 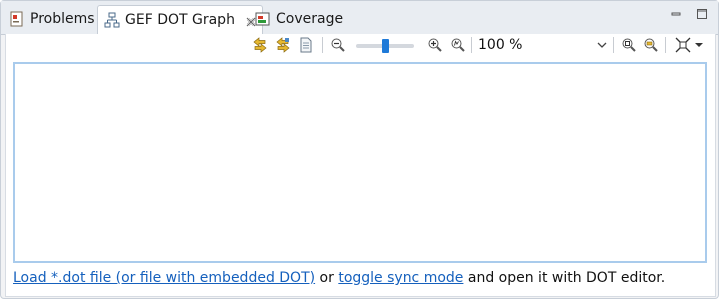 What do you see at coordinates (690, 45) in the screenshot?
I see `layout-menu-icon` at bounding box center [690, 45].